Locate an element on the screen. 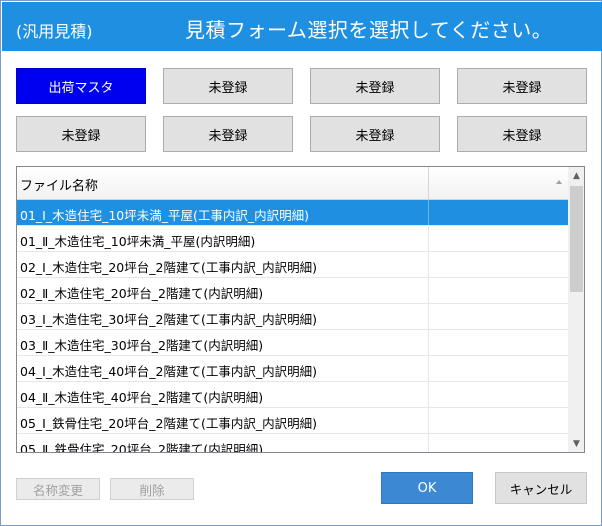 This screenshot has width=602, height=526. file-name-cell: 05_Ⅱ_鉄骨住宅_20坪台_2階建て(内訳明細) is located at coordinates (223, 443).